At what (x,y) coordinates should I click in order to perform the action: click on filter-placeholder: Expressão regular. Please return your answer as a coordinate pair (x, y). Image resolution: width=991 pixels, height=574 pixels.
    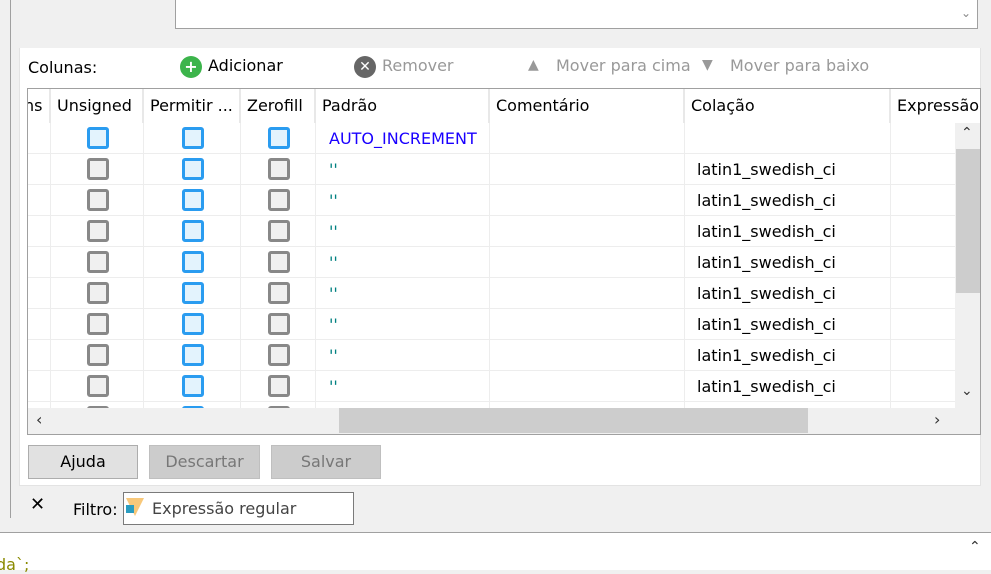
    Looking at the image, I should click on (224, 508).